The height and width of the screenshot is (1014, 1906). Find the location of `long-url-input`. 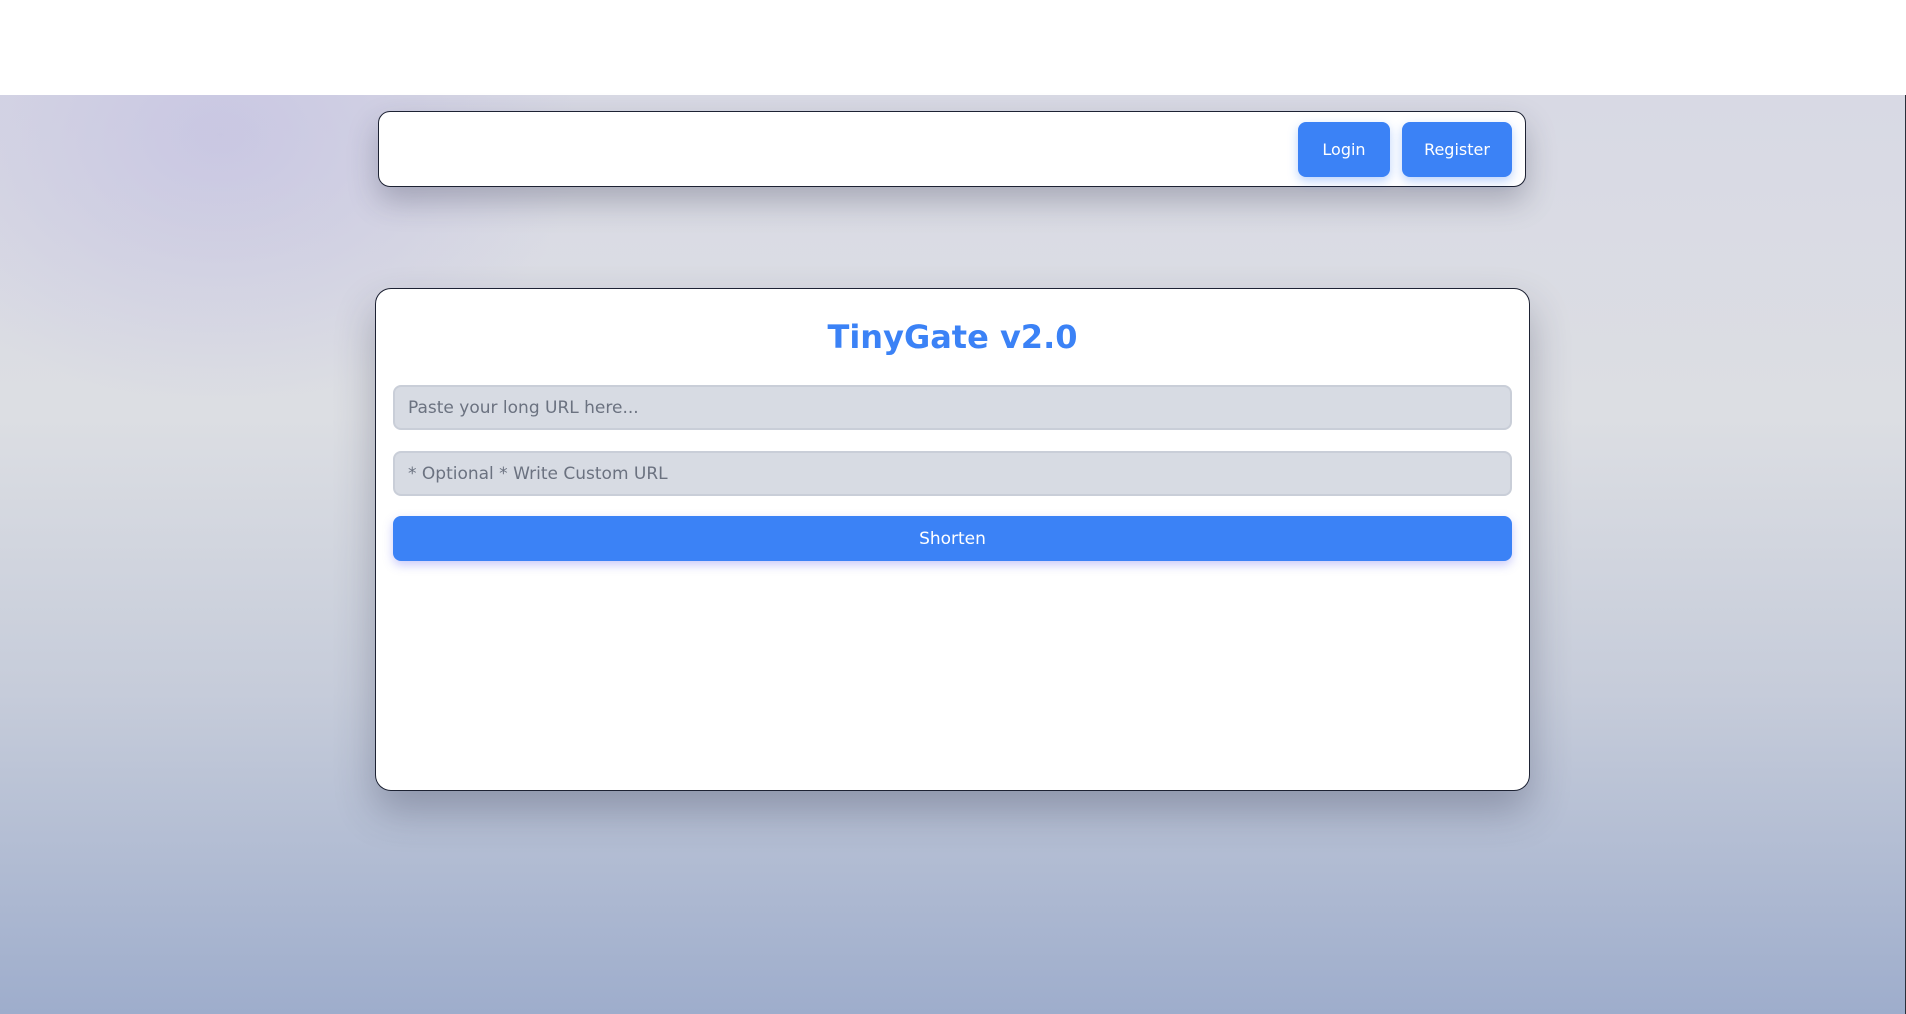

long-url-input is located at coordinates (952, 407).